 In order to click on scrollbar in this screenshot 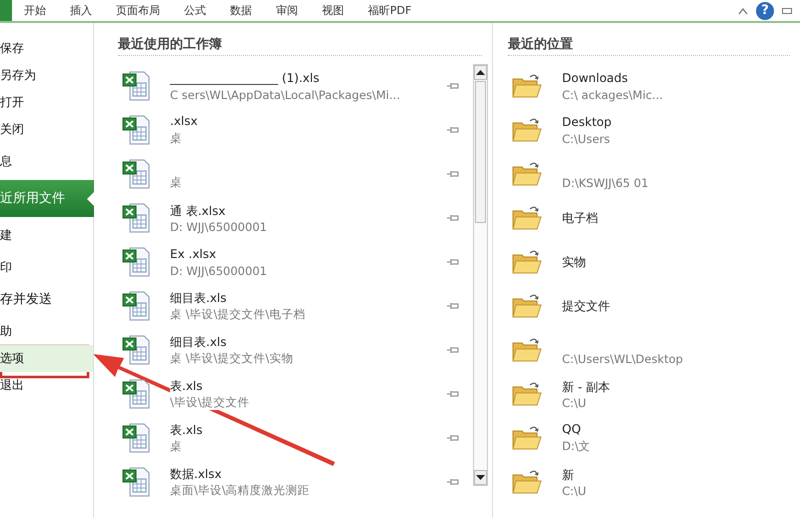, I will do `click(480, 275)`.